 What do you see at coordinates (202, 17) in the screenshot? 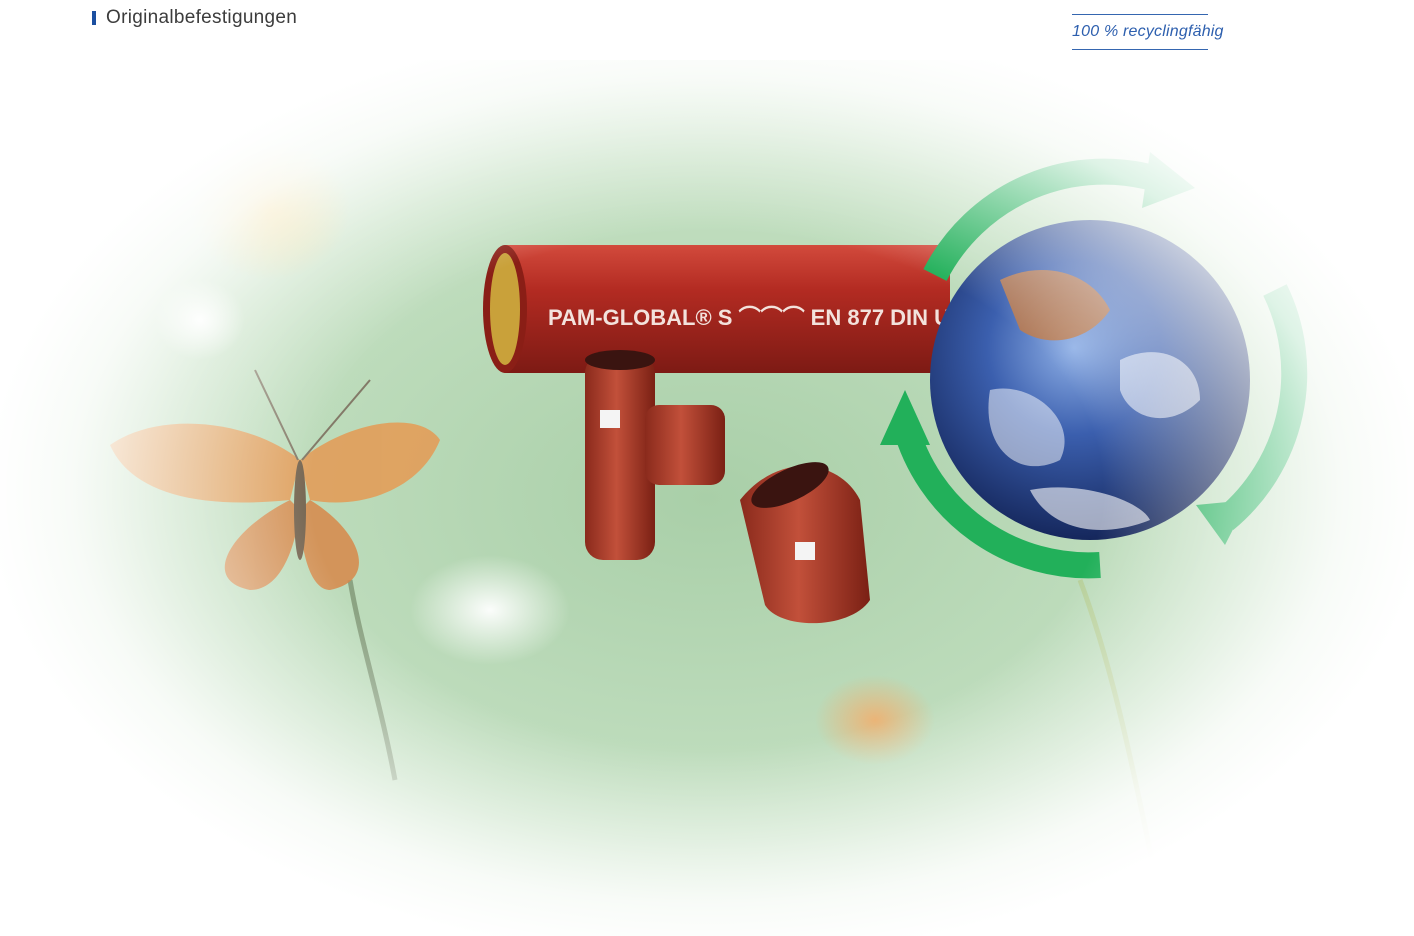
I see `bullet-label: Originalbefestigungen` at bounding box center [202, 17].